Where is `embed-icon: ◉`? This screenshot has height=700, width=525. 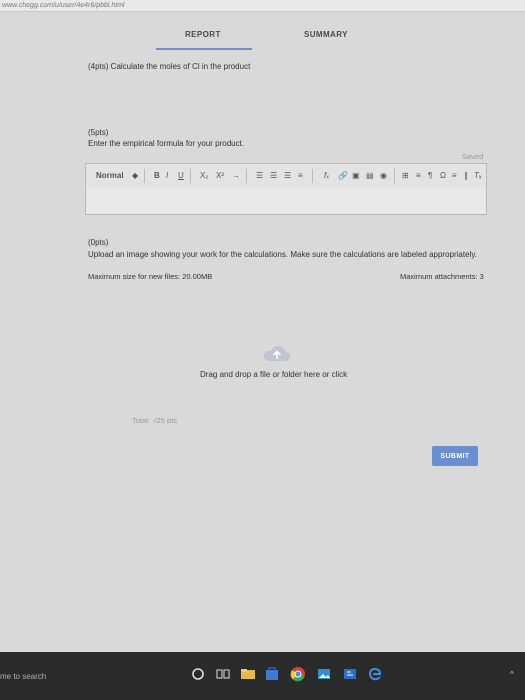 embed-icon: ◉ is located at coordinates (383, 175).